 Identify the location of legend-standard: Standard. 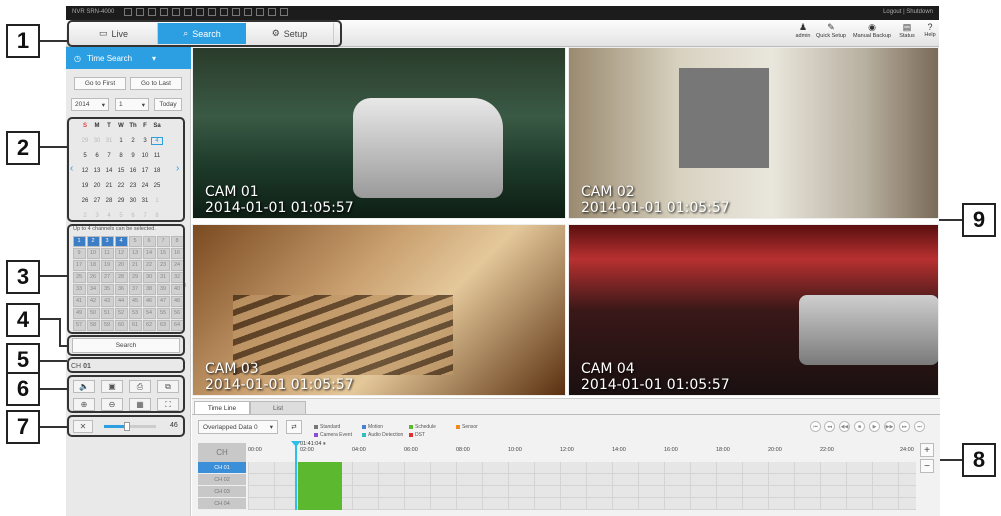
(327, 427).